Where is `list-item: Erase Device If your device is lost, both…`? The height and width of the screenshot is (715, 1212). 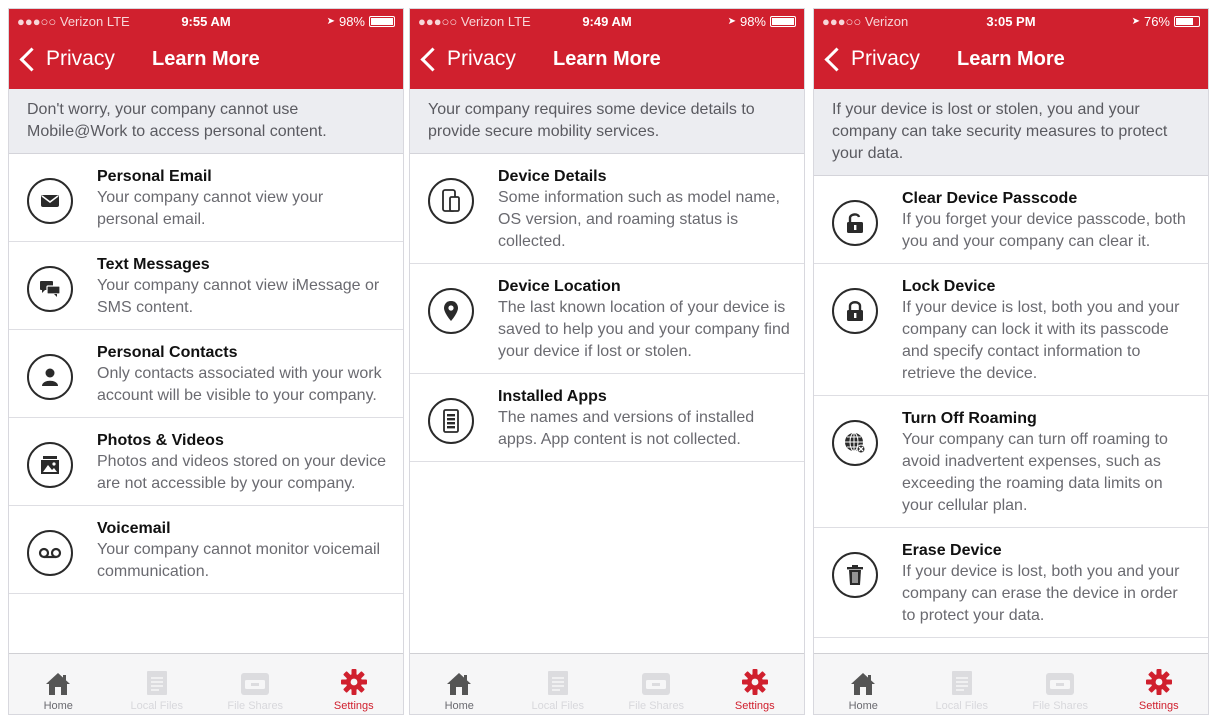
list-item: Erase Device If your device is lost, both… is located at coordinates (1011, 583).